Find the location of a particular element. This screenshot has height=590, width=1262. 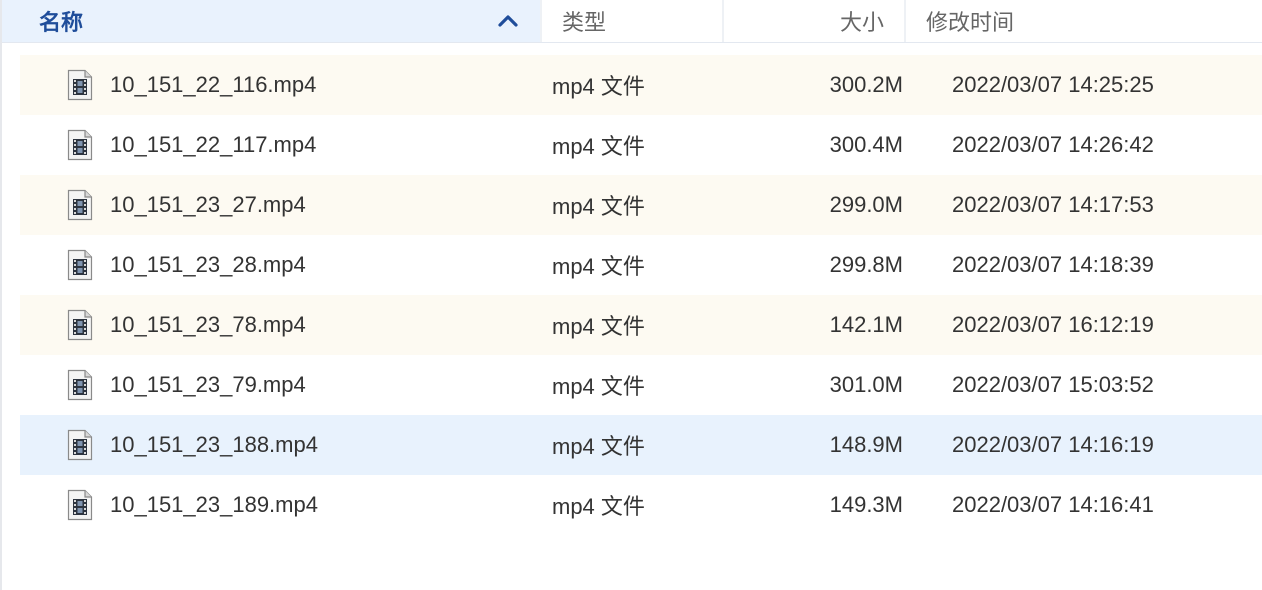

file-size: 300.4M is located at coordinates (866, 144).